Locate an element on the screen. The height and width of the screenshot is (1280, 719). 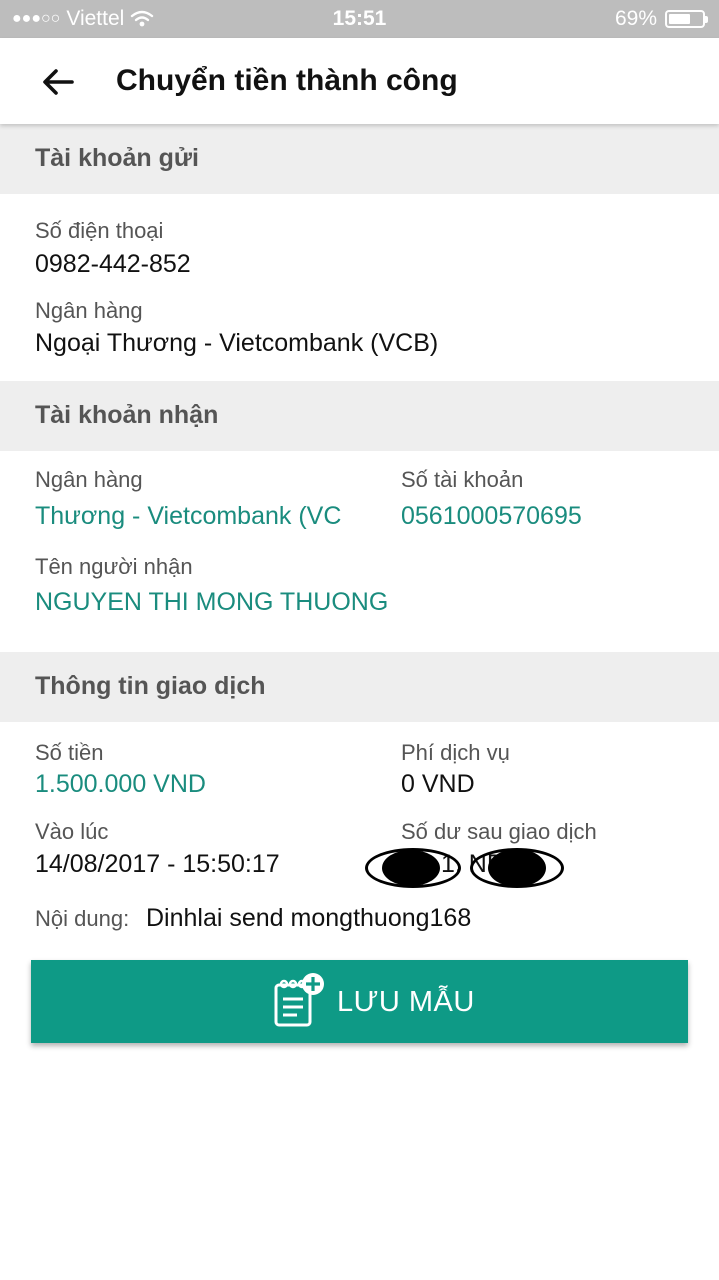
time-label: Vào lúc is located at coordinates (72, 831).